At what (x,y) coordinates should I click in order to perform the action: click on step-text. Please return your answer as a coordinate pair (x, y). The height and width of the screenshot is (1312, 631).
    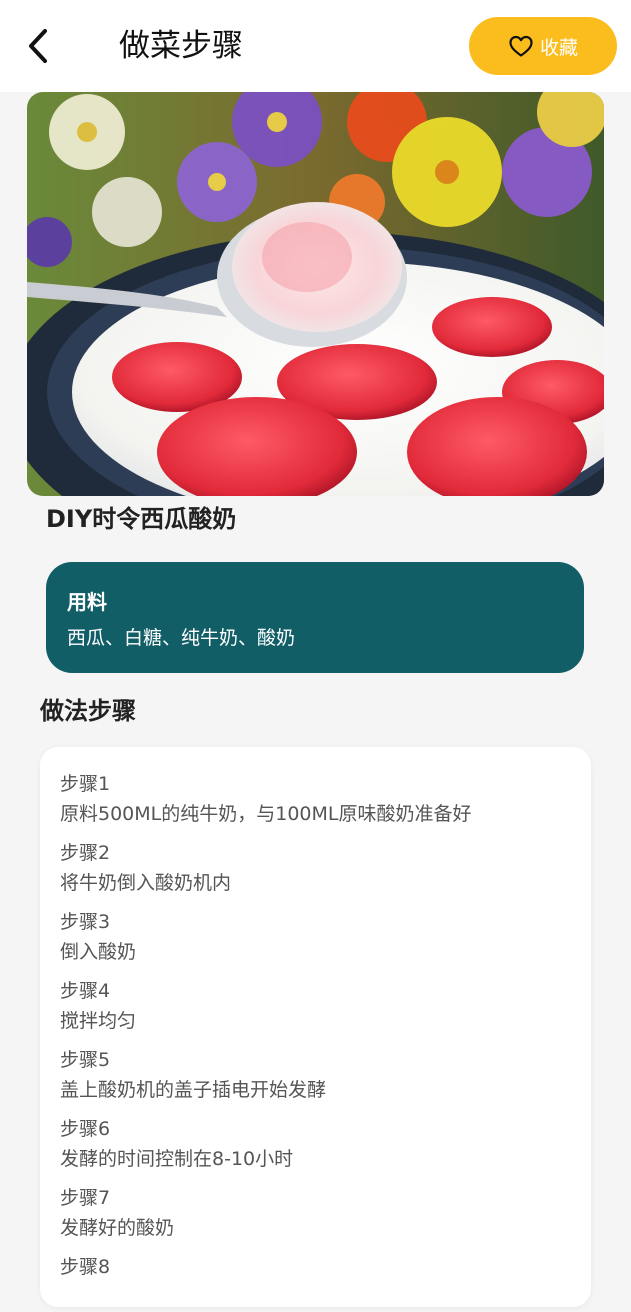
    Looking at the image, I should click on (320, 1297).